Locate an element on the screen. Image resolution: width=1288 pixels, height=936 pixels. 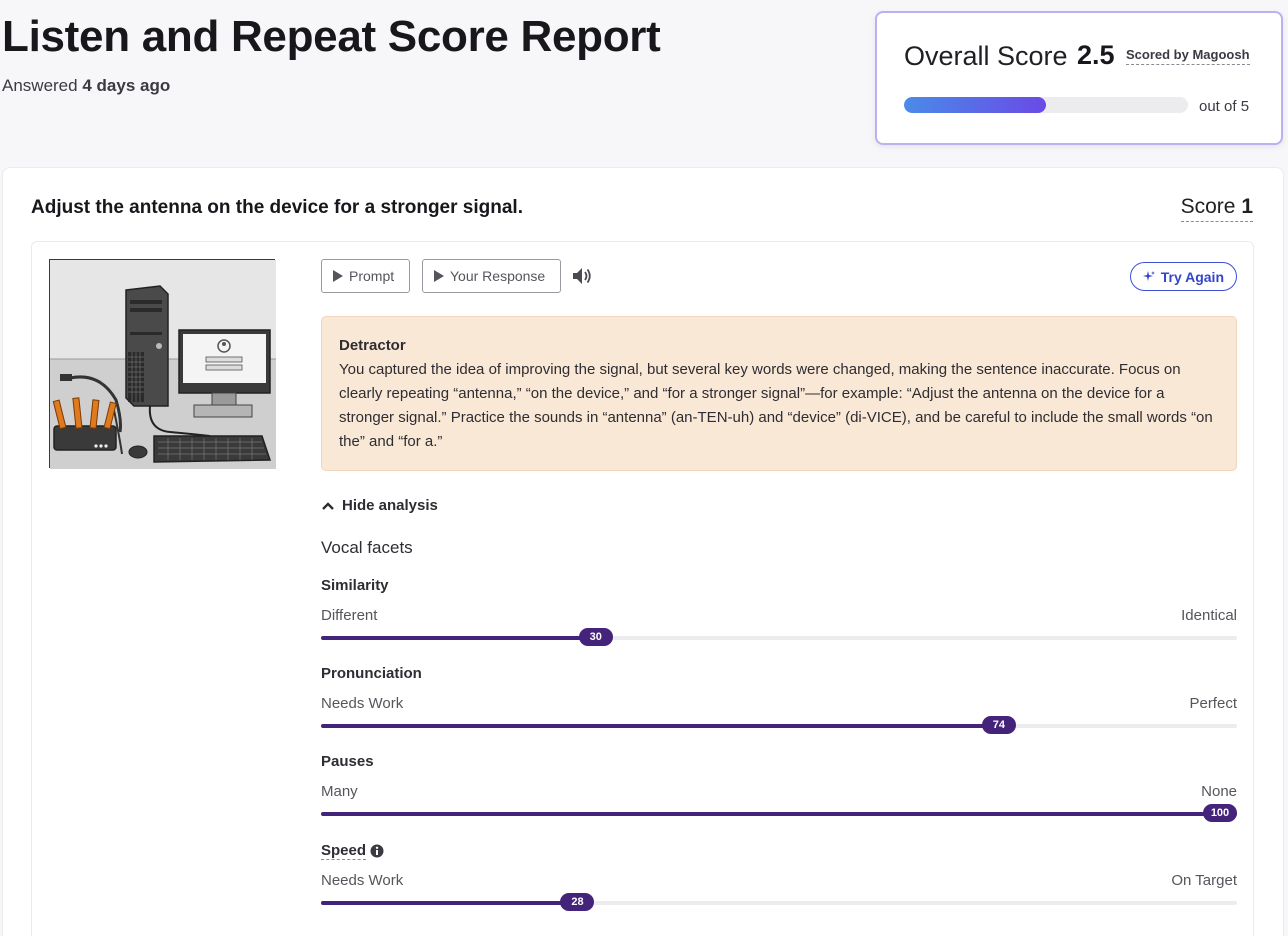
item-score-value: 1 is located at coordinates (1247, 206).